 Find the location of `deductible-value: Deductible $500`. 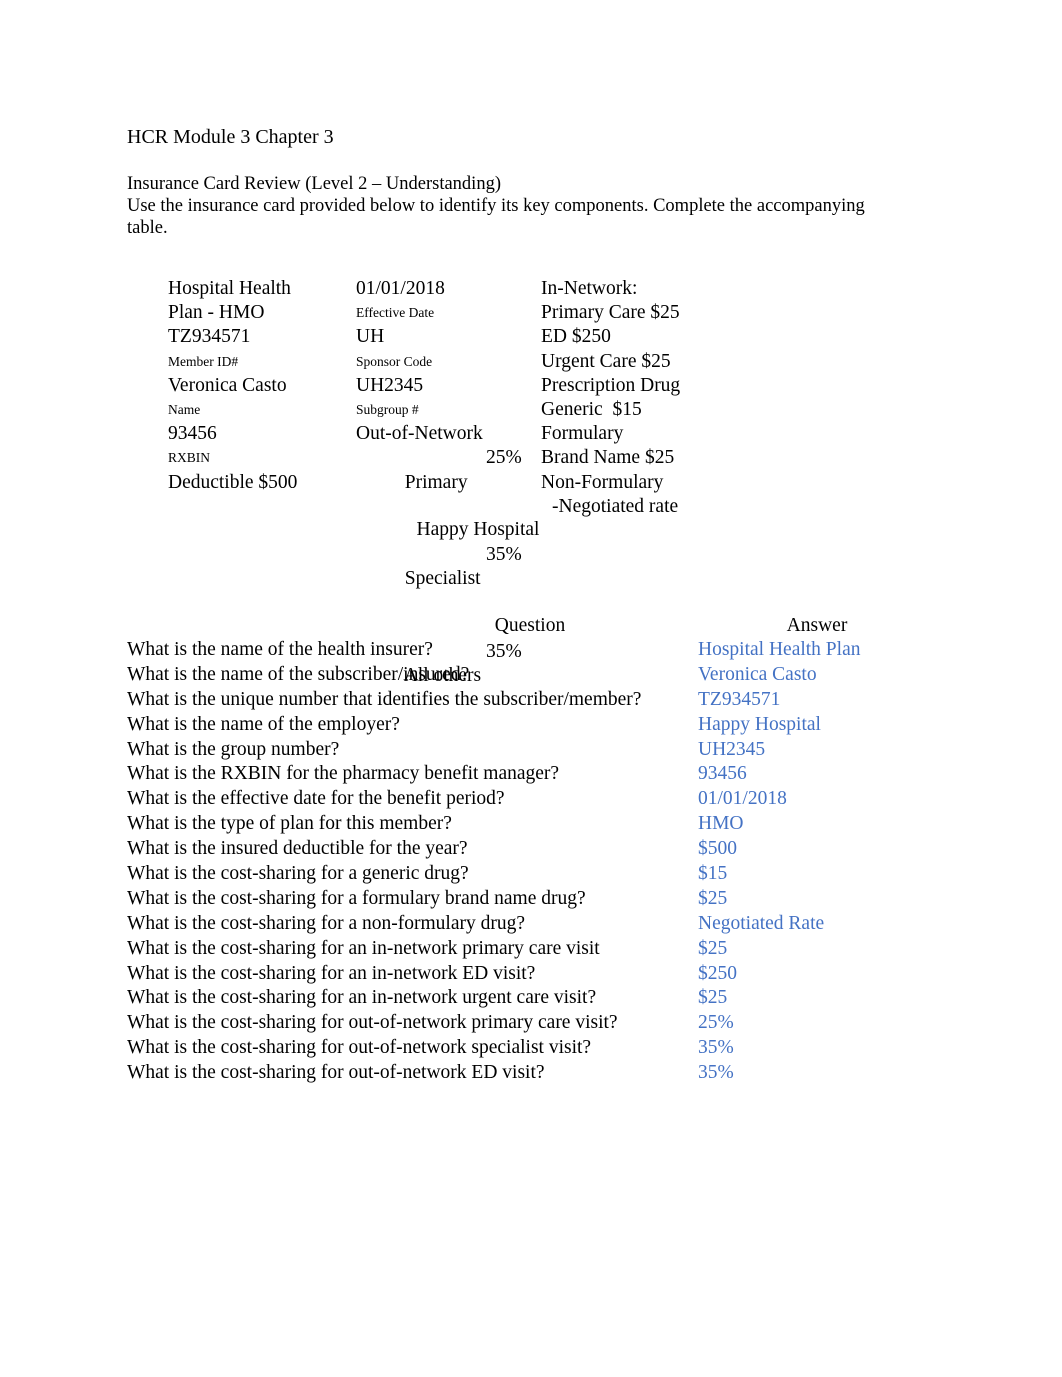

deductible-value: Deductible $500 is located at coordinates (233, 482).